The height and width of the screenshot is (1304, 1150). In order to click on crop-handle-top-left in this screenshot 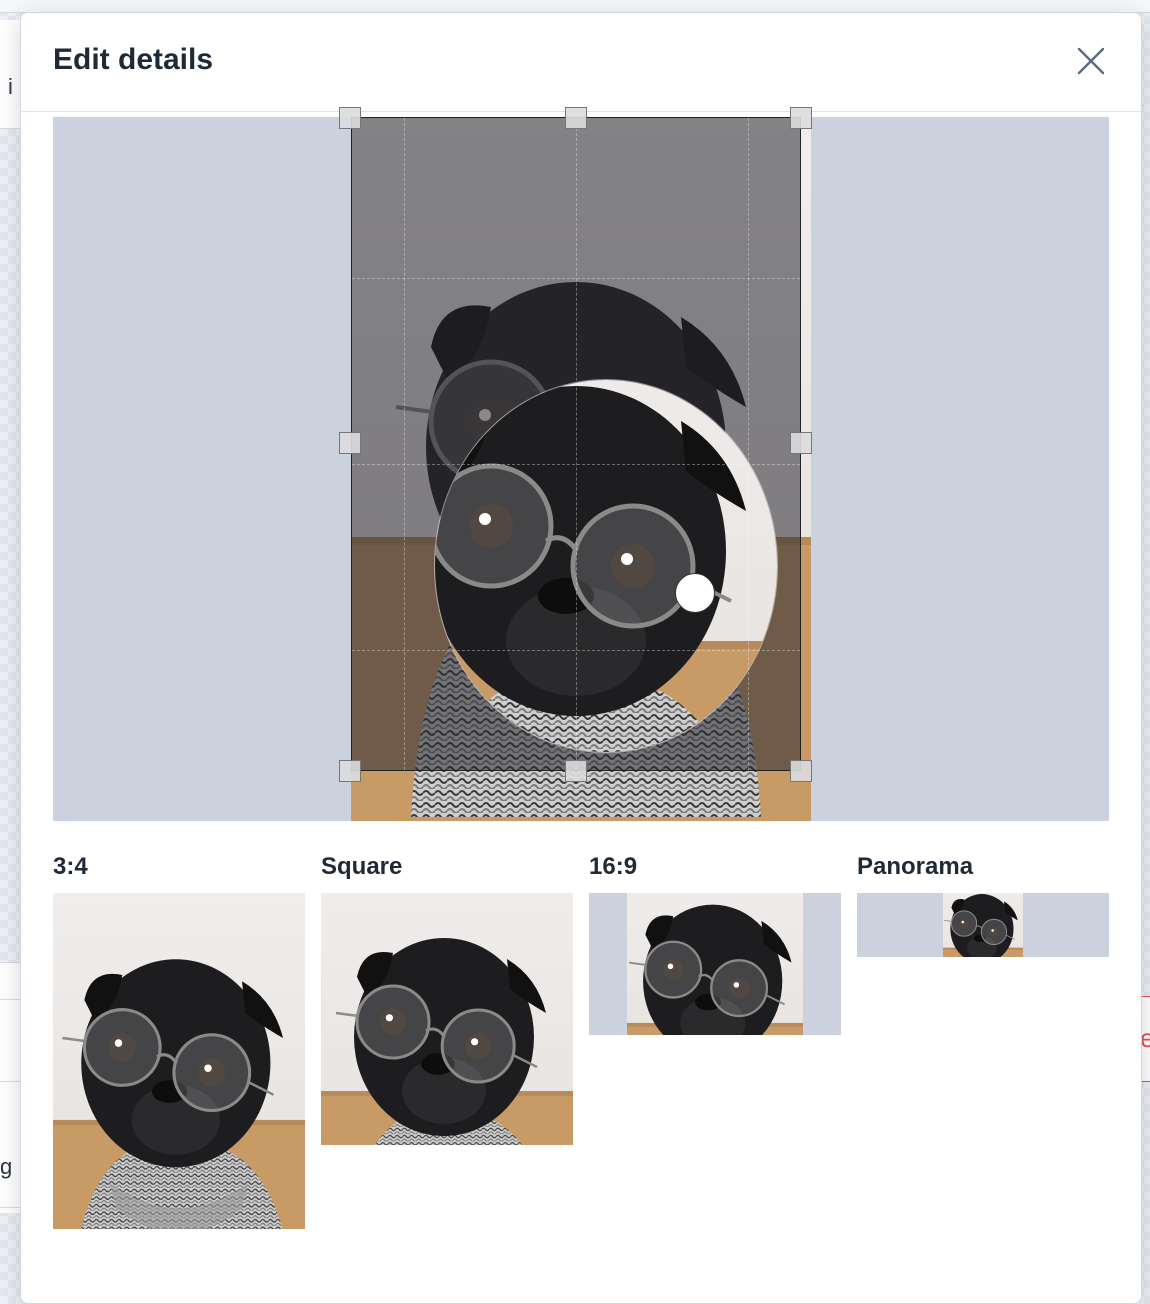, I will do `click(350, 118)`.